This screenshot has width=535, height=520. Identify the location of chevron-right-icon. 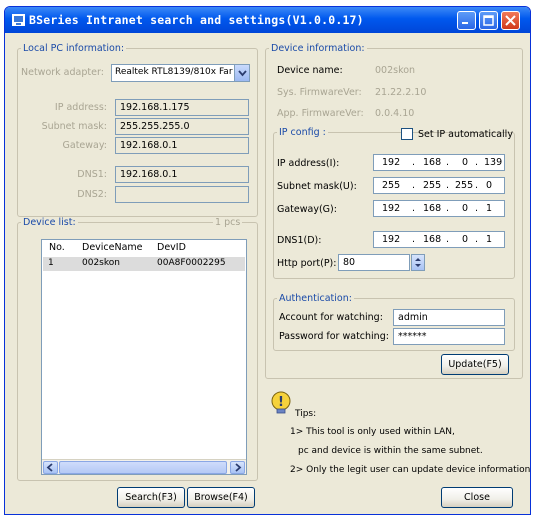
(238, 467).